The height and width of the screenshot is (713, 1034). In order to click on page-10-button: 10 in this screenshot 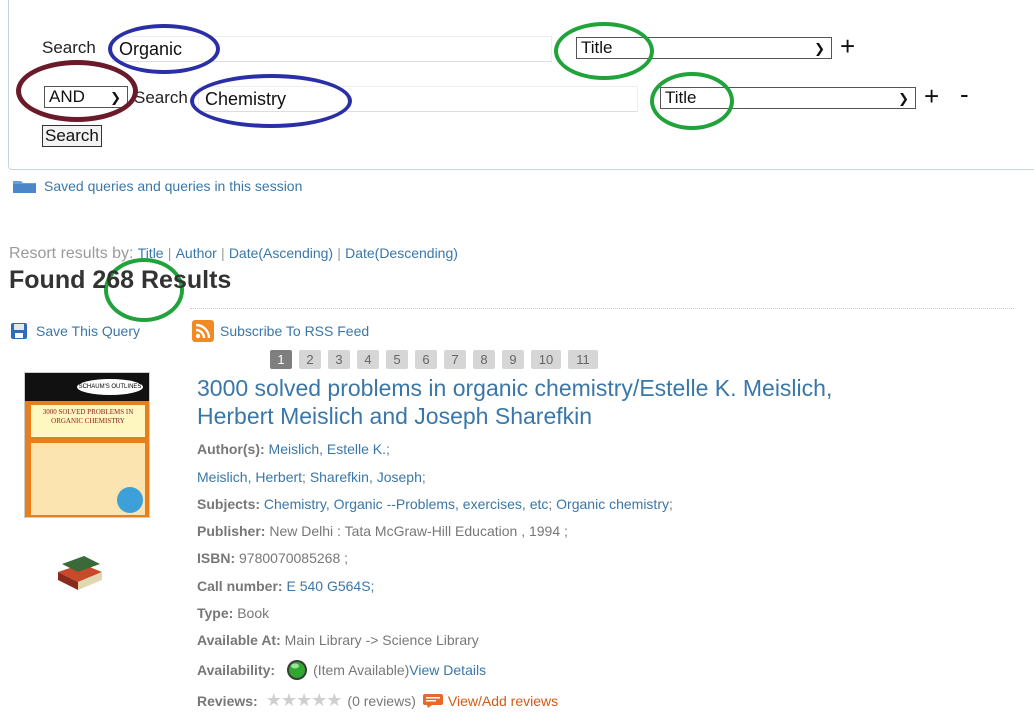, I will do `click(546, 359)`.